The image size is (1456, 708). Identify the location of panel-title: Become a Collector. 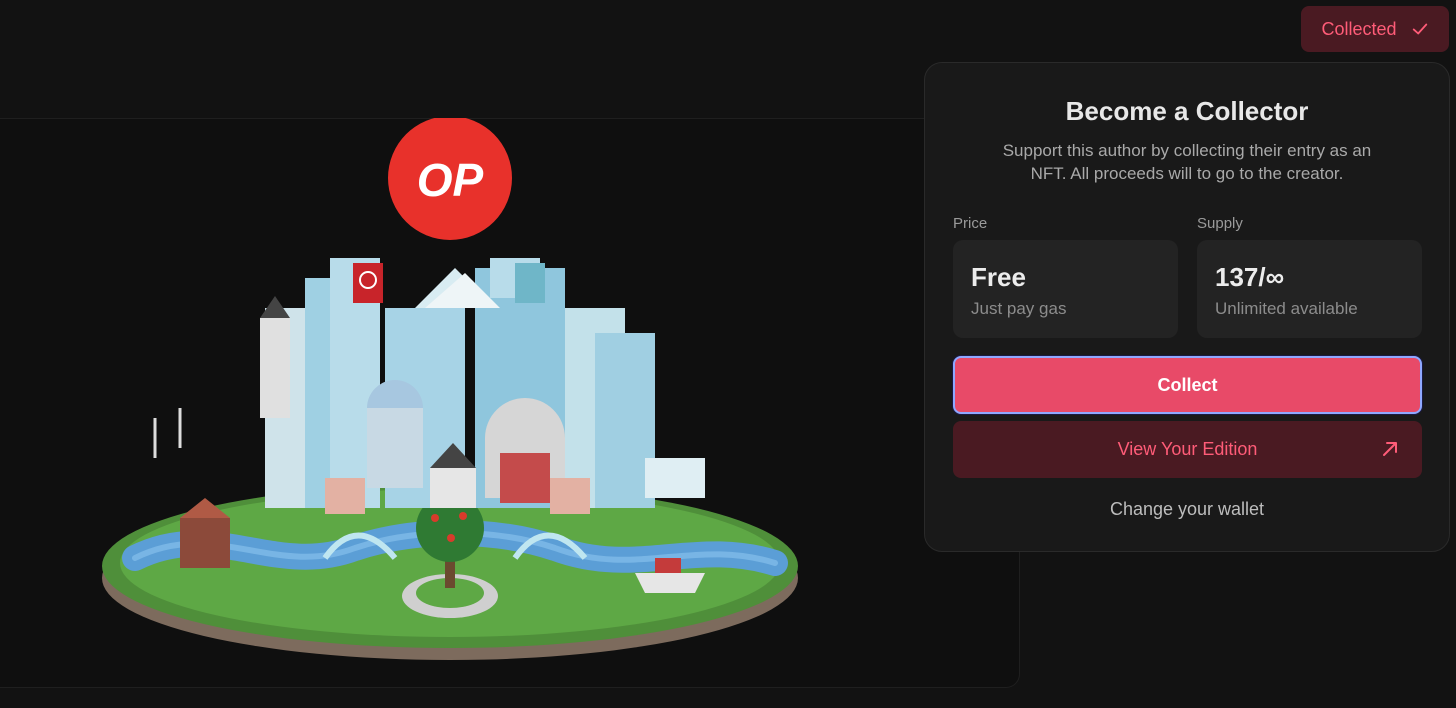
(1187, 111).